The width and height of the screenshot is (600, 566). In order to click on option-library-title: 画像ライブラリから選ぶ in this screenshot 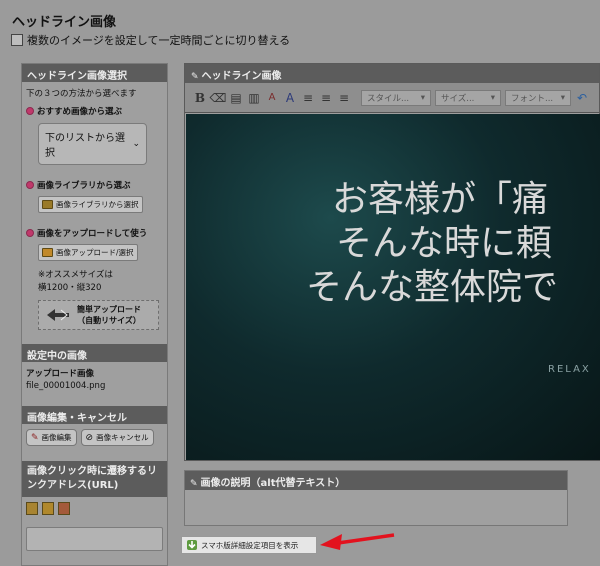, I will do `click(94, 185)`.